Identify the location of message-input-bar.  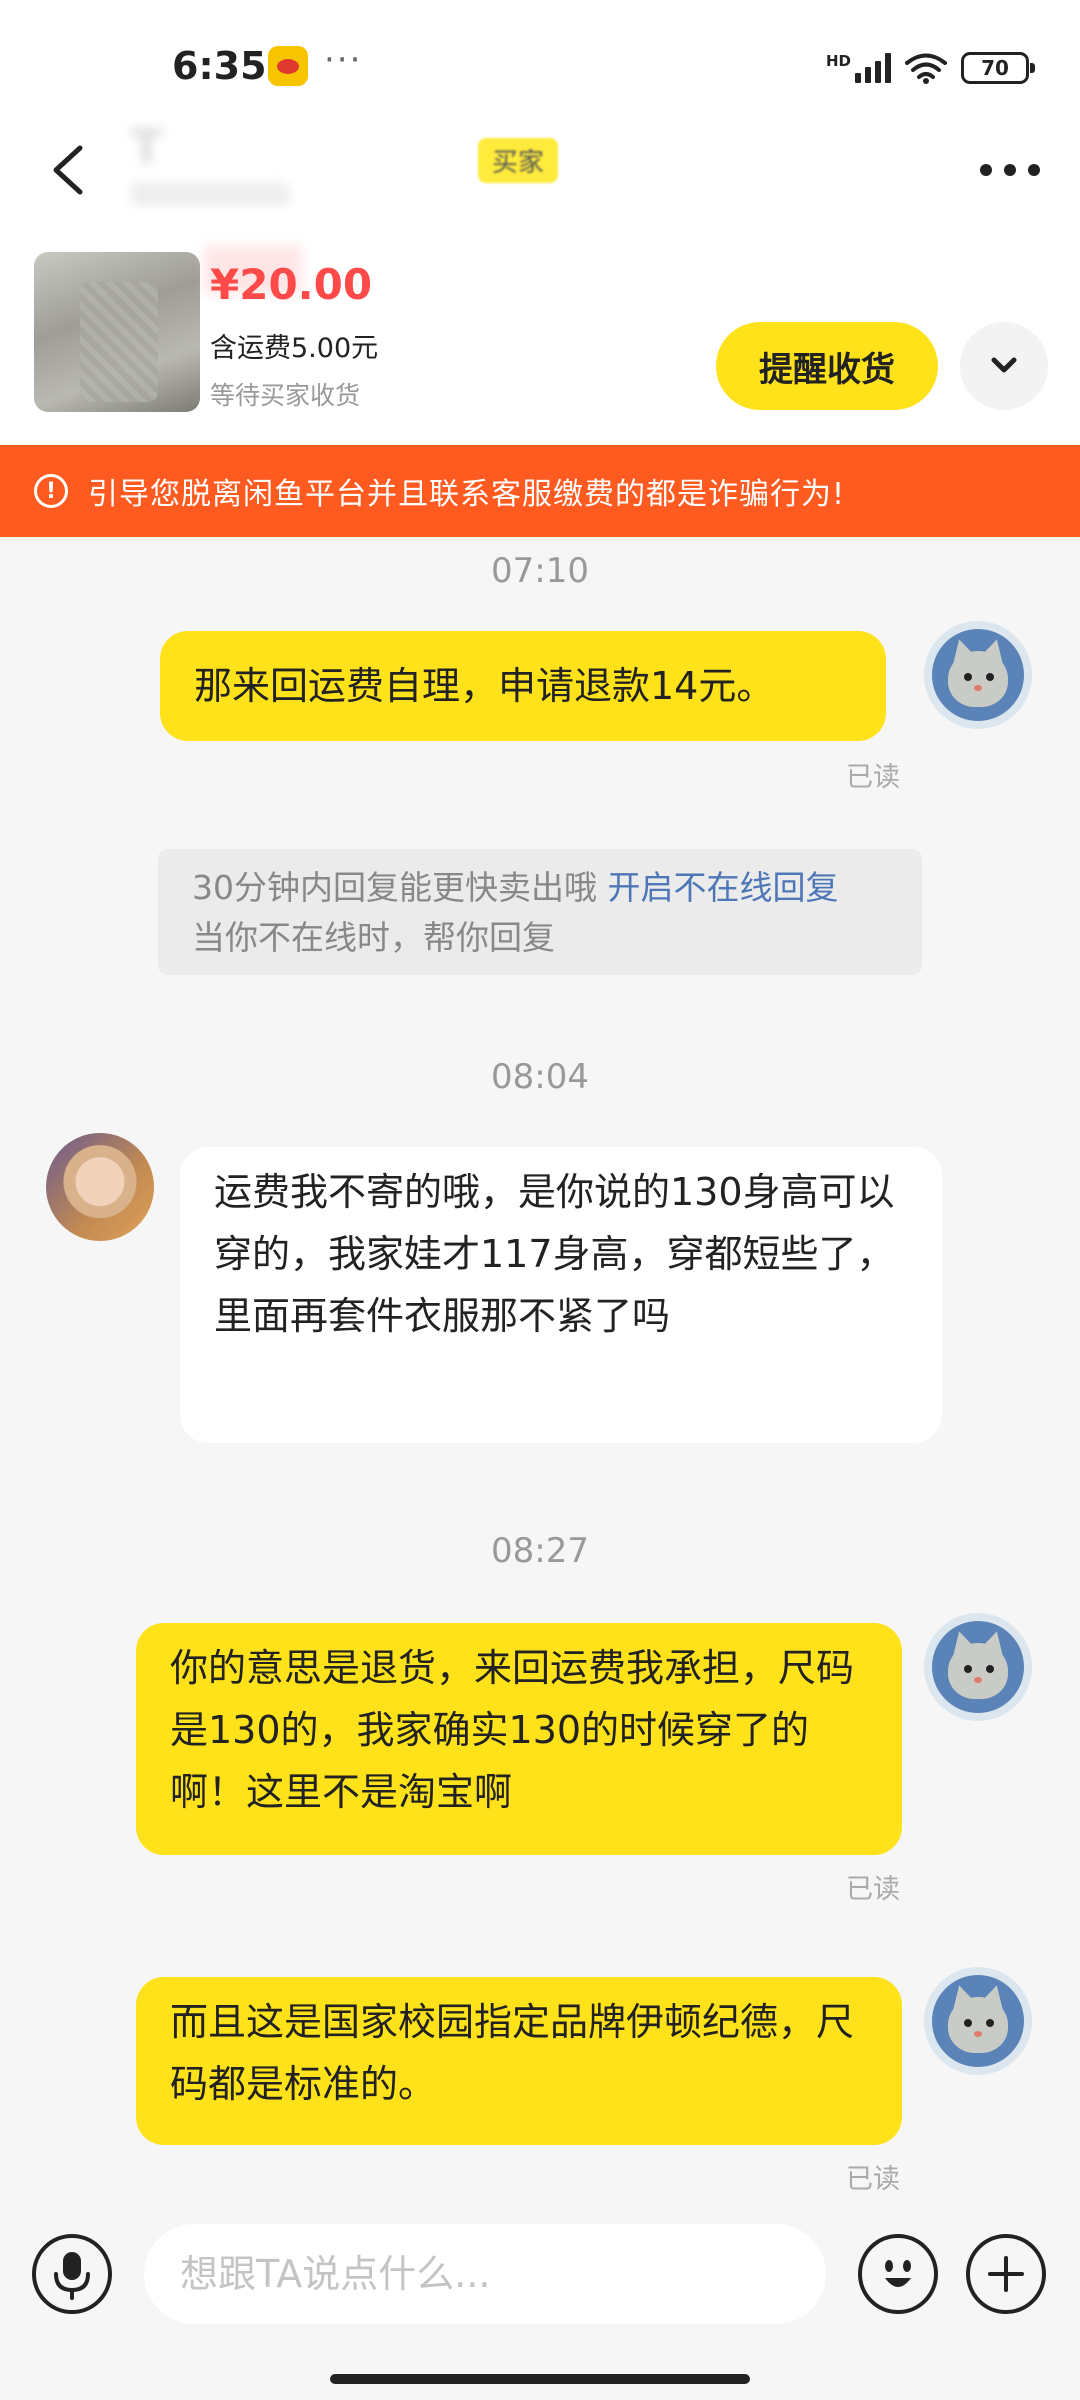
(540, 2295).